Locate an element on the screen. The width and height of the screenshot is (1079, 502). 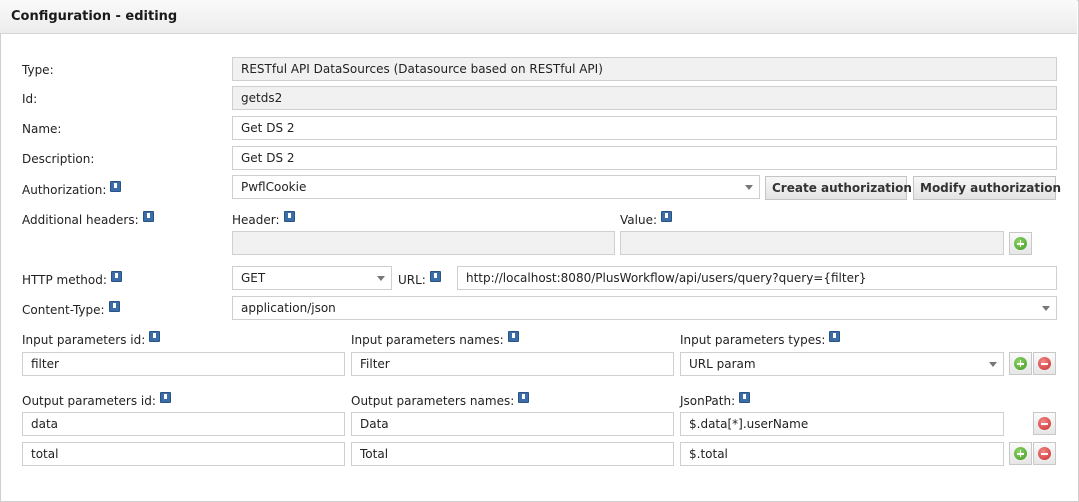
additional-headers-label: Additional headers: is located at coordinates (88, 219).